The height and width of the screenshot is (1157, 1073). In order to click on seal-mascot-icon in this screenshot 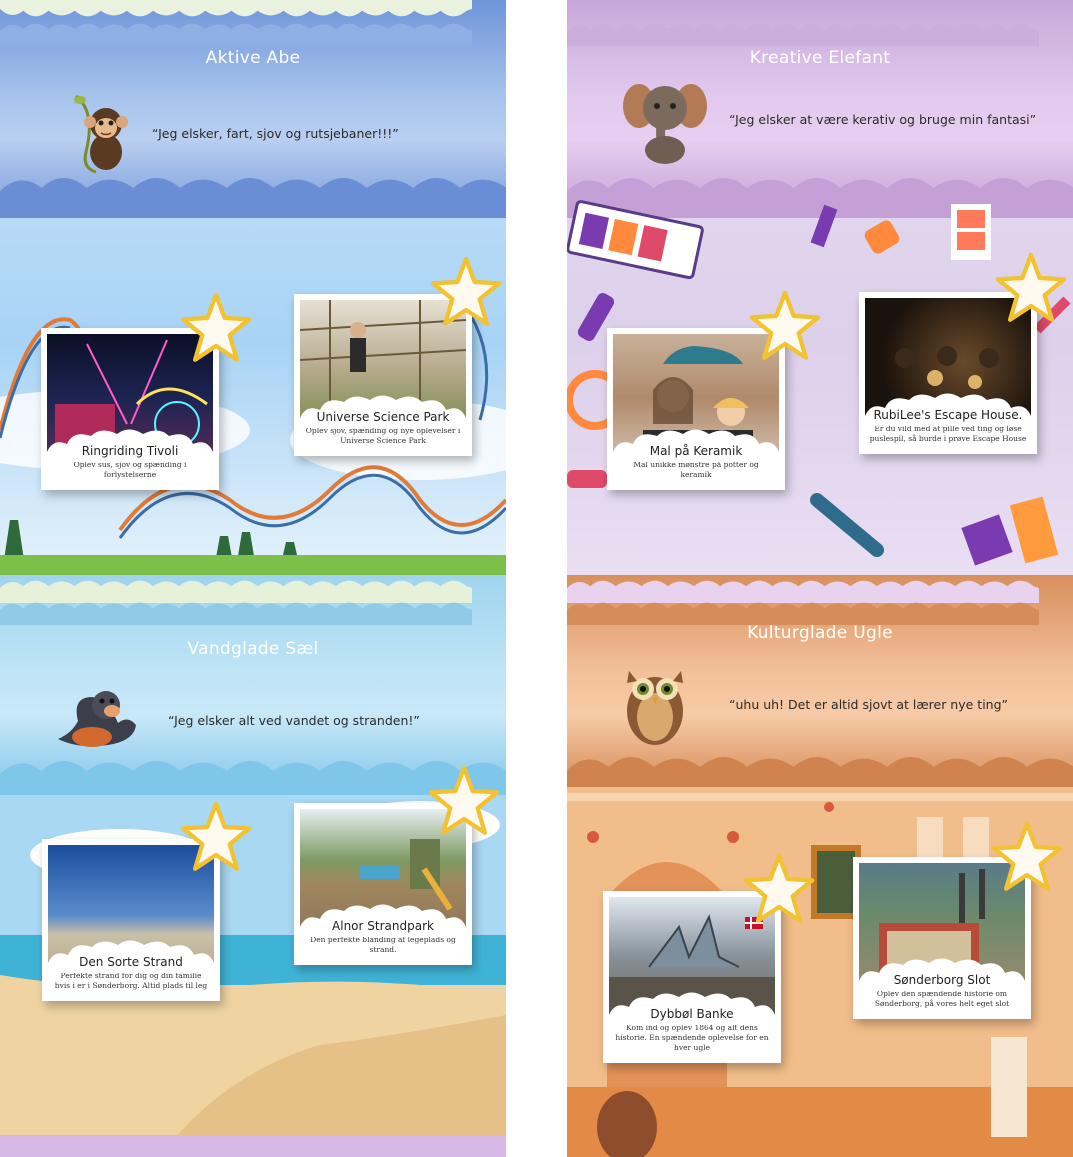, I will do `click(97, 719)`.